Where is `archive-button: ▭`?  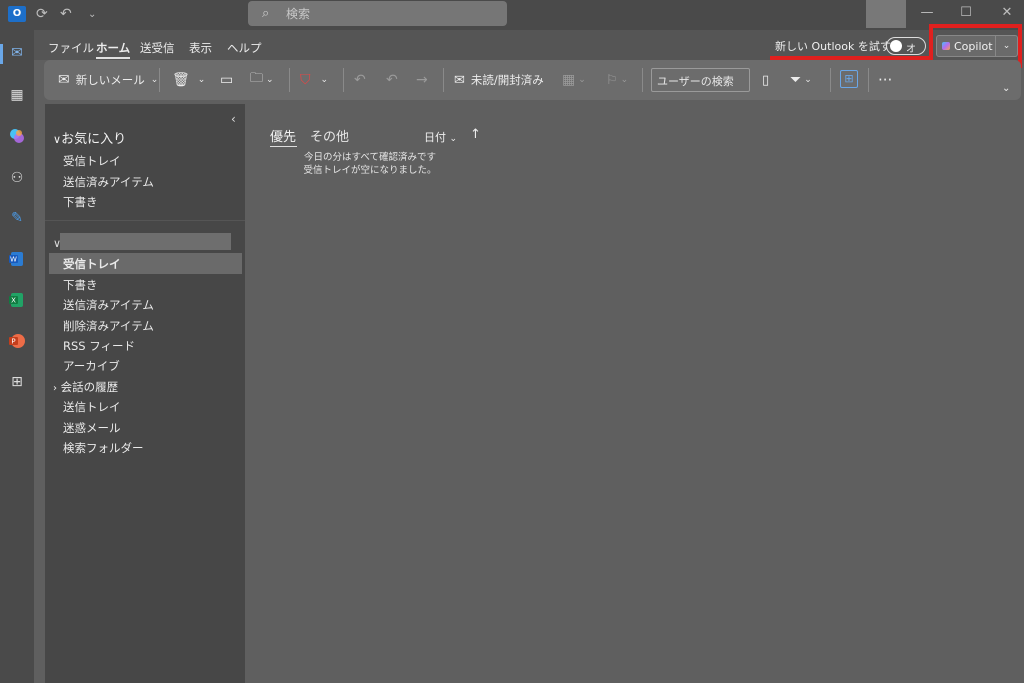
archive-button: ▭ is located at coordinates (226, 80).